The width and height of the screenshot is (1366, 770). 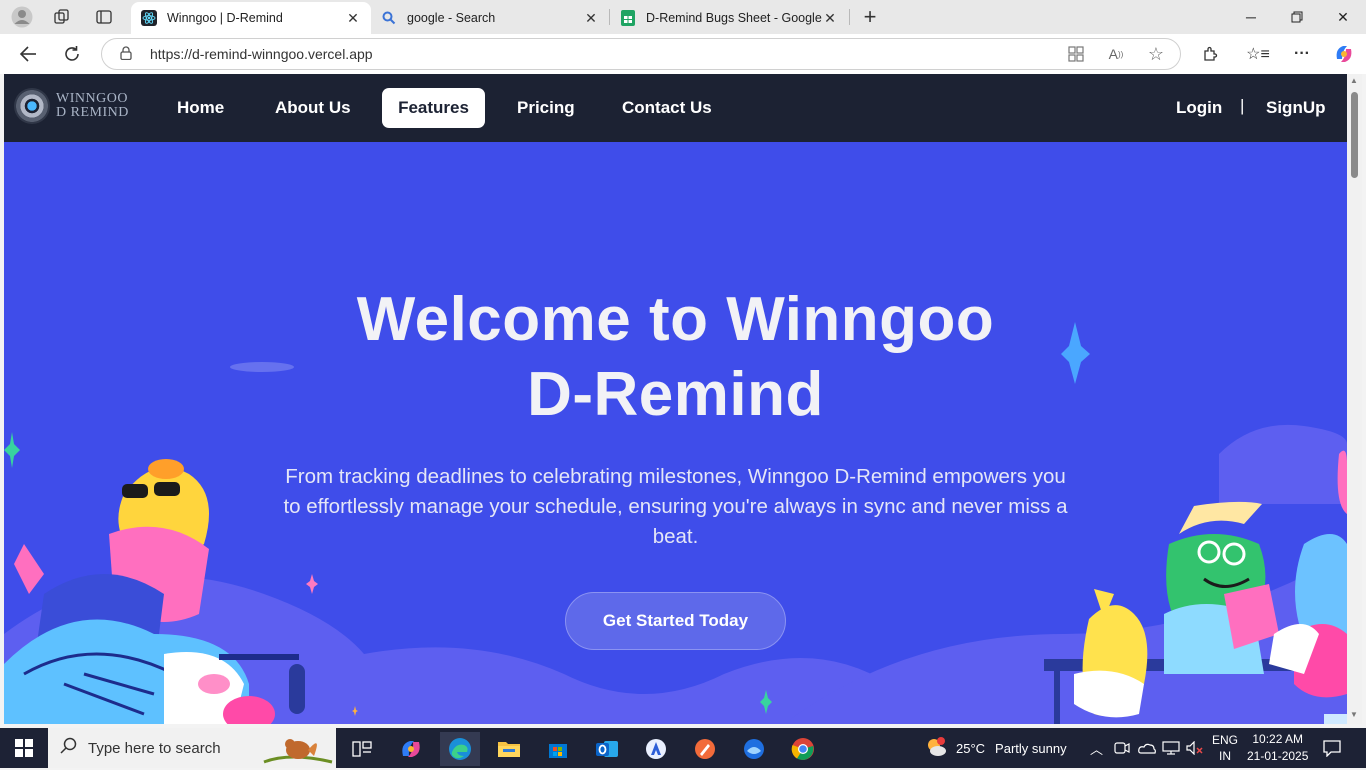 I want to click on favorite-star-icon: ☆, so click(x=1156, y=54).